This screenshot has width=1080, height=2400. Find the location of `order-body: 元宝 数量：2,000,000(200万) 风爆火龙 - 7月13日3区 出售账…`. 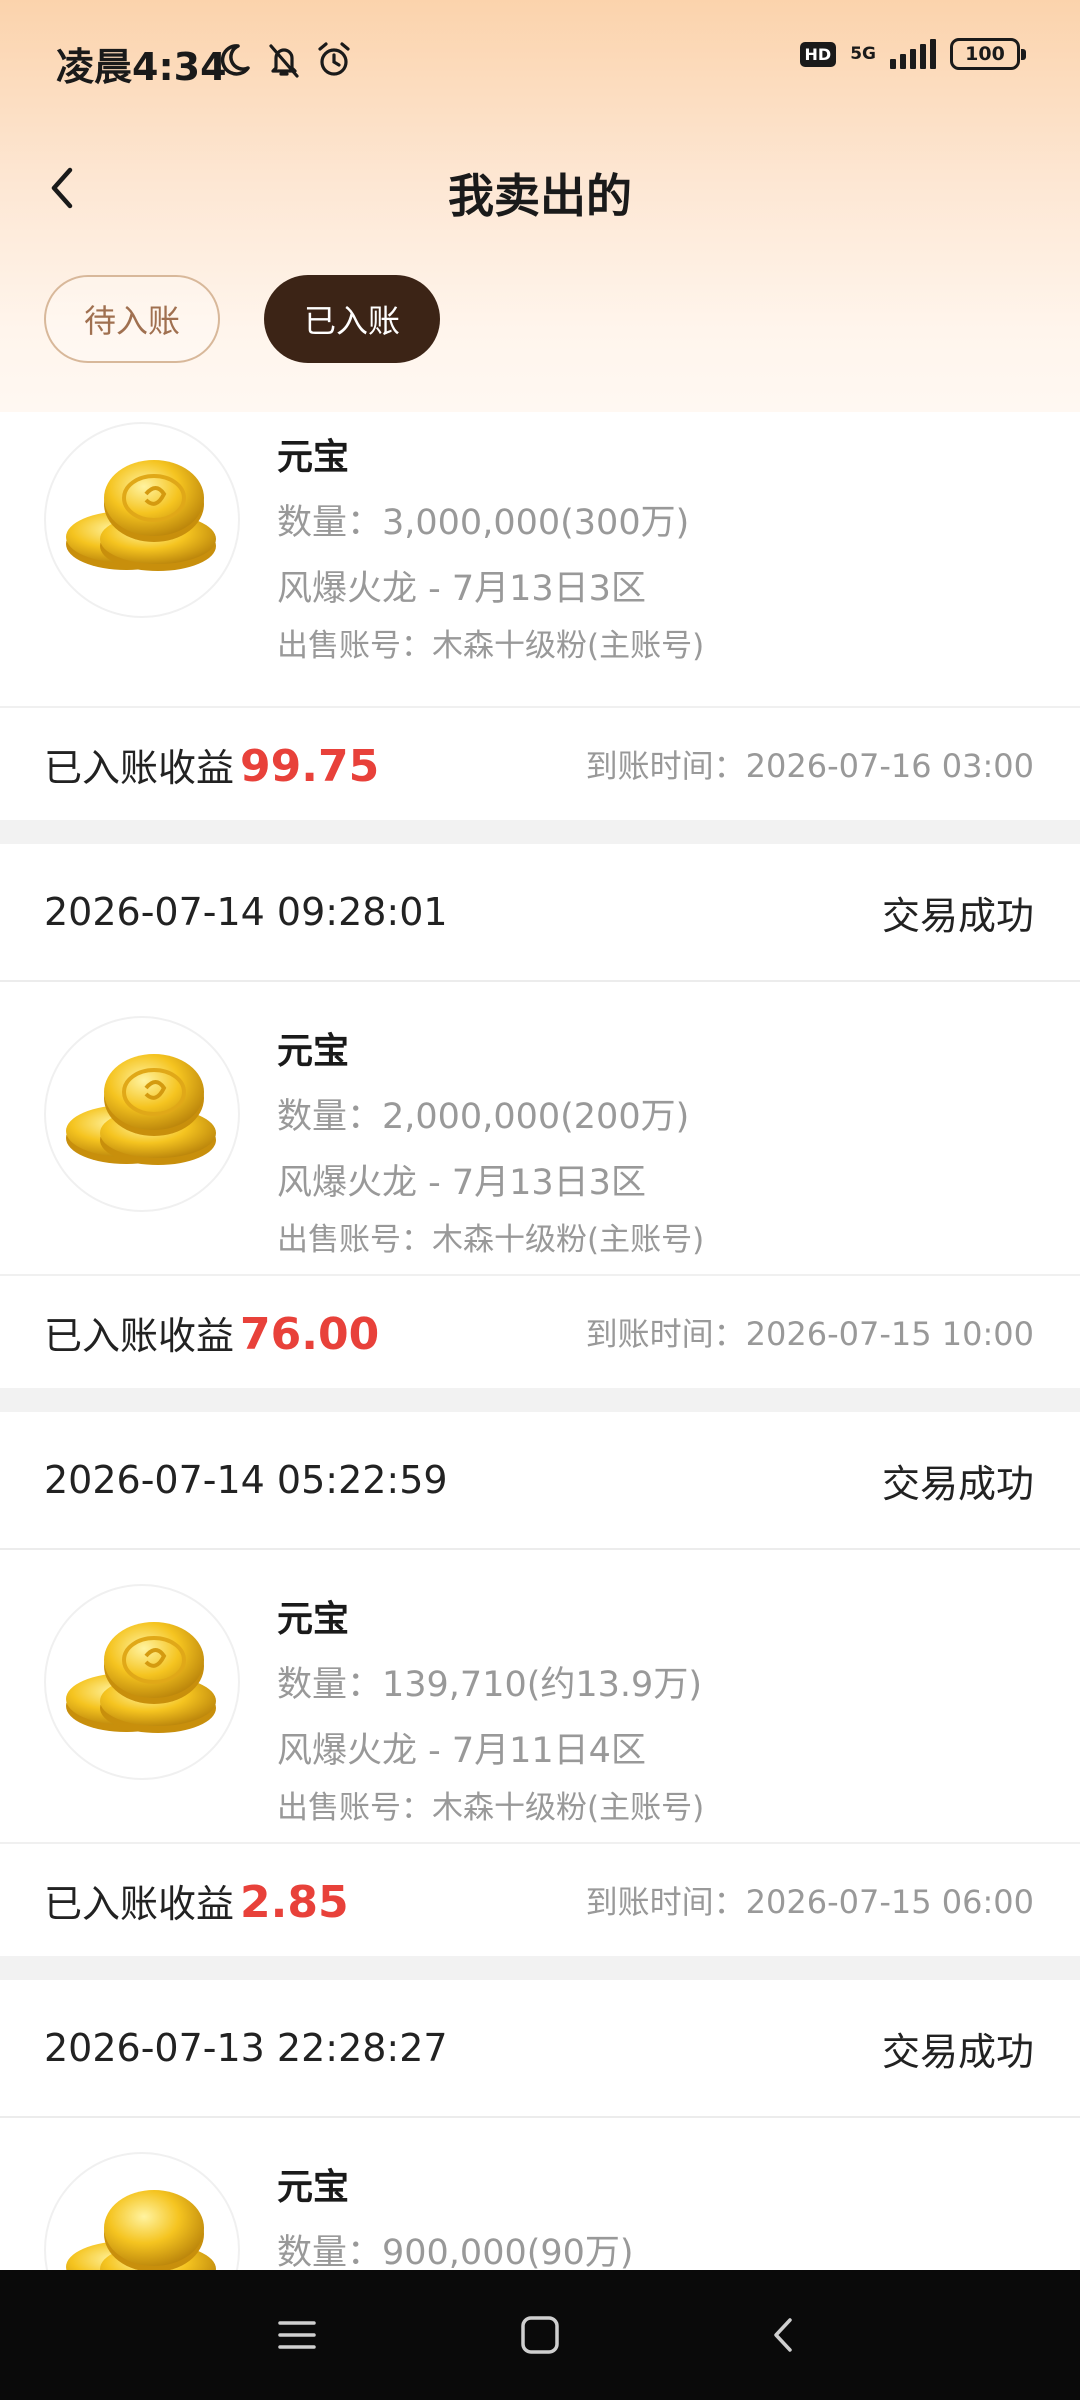

order-body: 元宝 数量：2,000,000(200万) 风爆火龙 - 7月13日3区 出售账… is located at coordinates (540, 1129).